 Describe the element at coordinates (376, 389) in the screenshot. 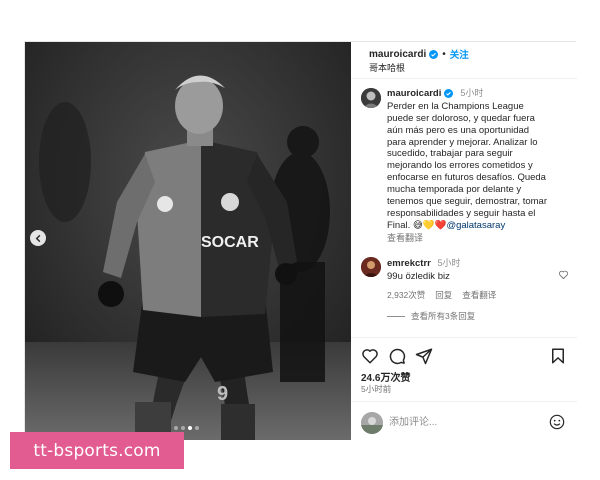

I see `post-timestamp: 5小时前` at that location.